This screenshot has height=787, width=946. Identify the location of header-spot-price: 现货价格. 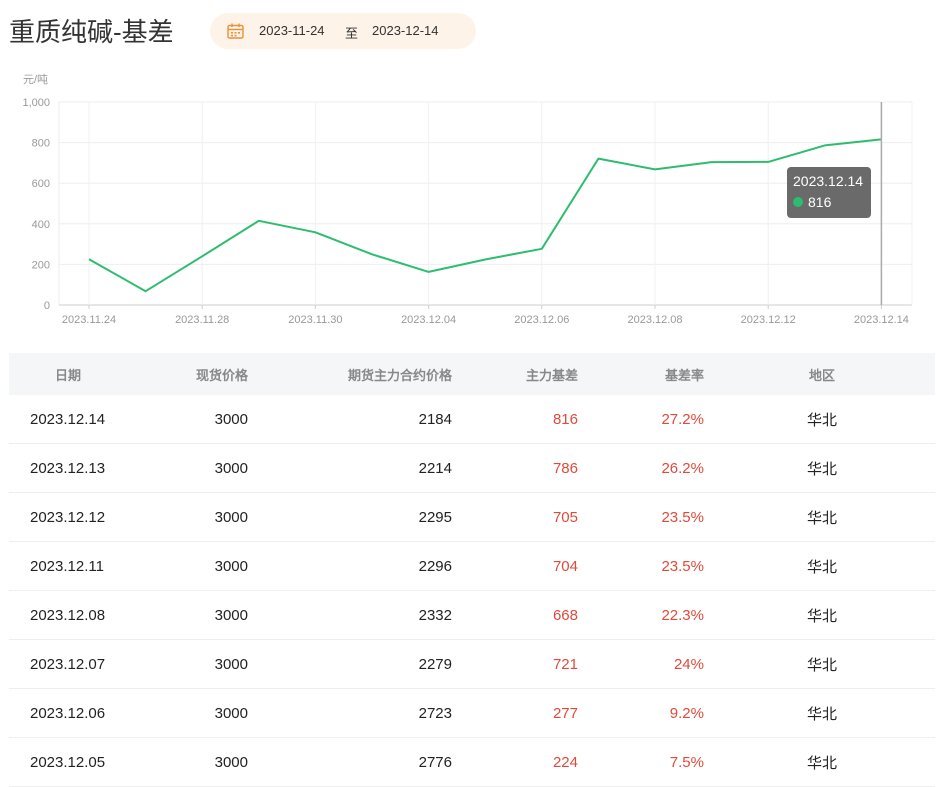
(221, 375).